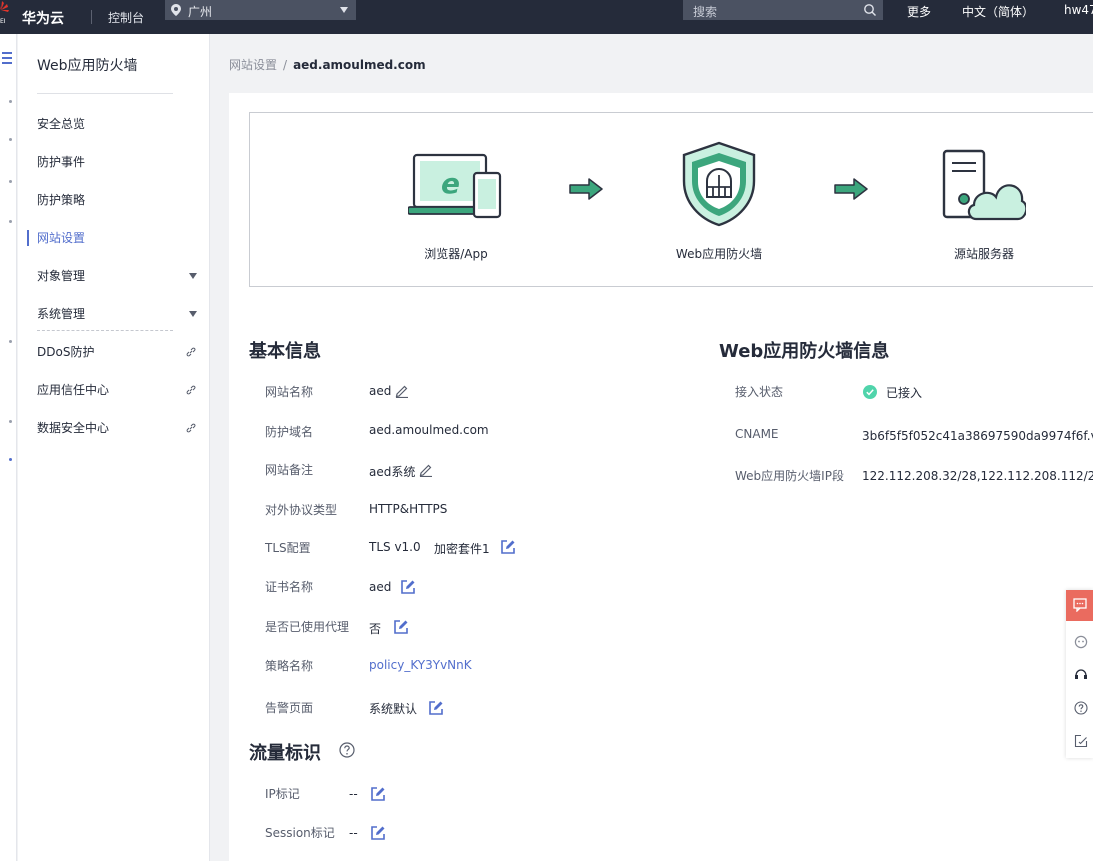 This screenshot has height=861, width=1093. I want to click on sidebar-item-security-overview: 安全总览, so click(122, 124).